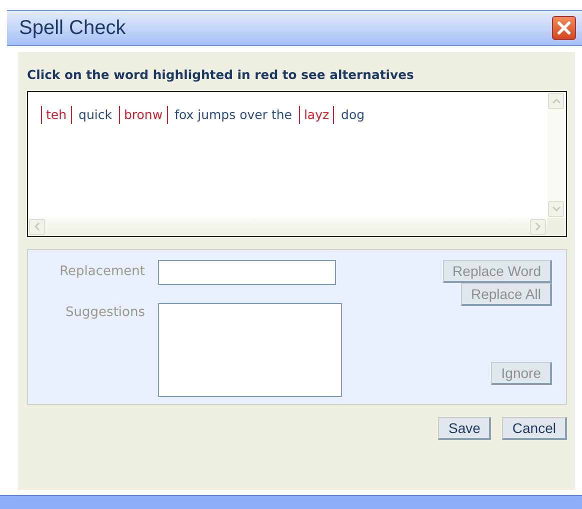  Describe the element at coordinates (534, 428) in the screenshot. I see `dialog-button: Cancel` at that location.